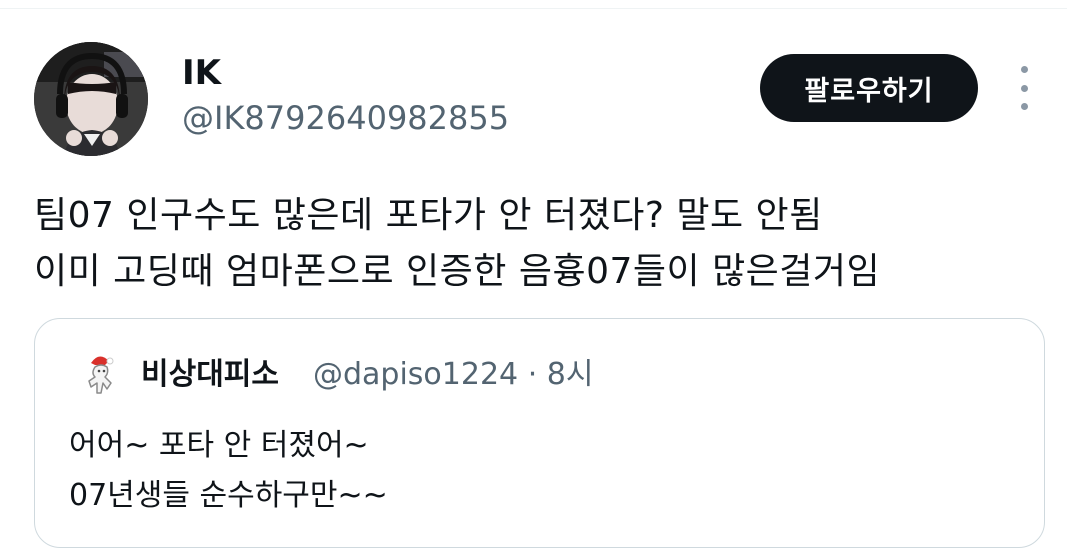  I want to click on more-vertical-icon, so click(1024, 88).